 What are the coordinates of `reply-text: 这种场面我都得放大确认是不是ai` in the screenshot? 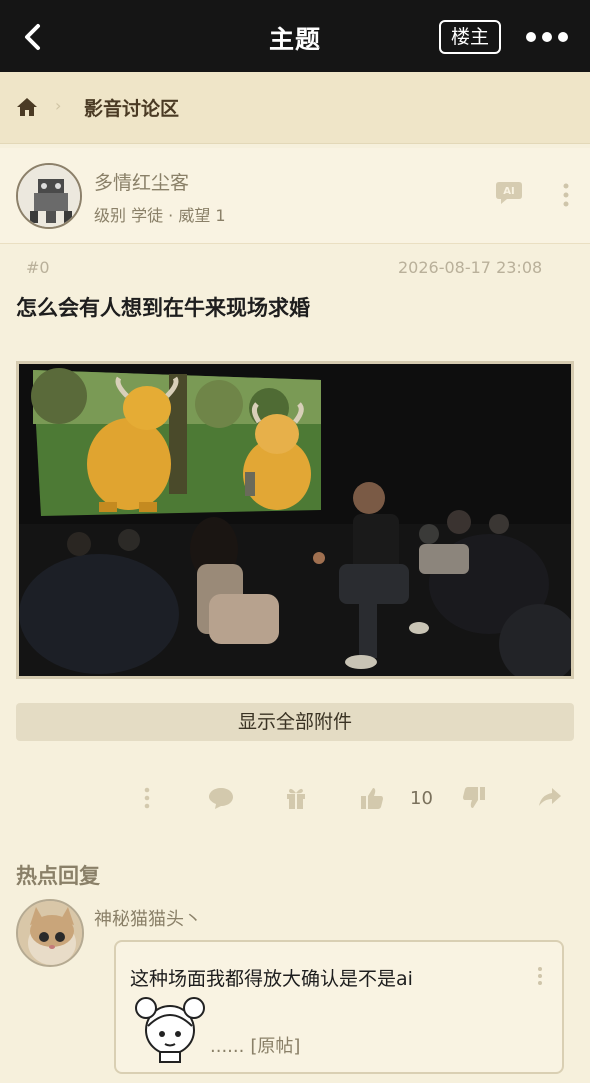 It's located at (271, 979).